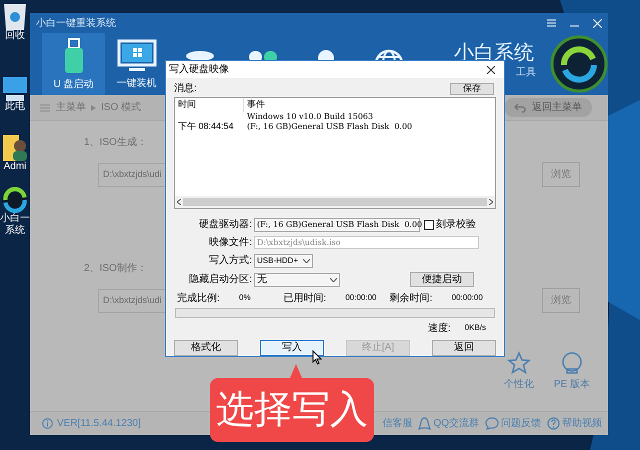 Image resolution: width=640 pixels, height=450 pixels. Describe the element at coordinates (15, 148) in the screenshot. I see `user-folder-icon` at that location.